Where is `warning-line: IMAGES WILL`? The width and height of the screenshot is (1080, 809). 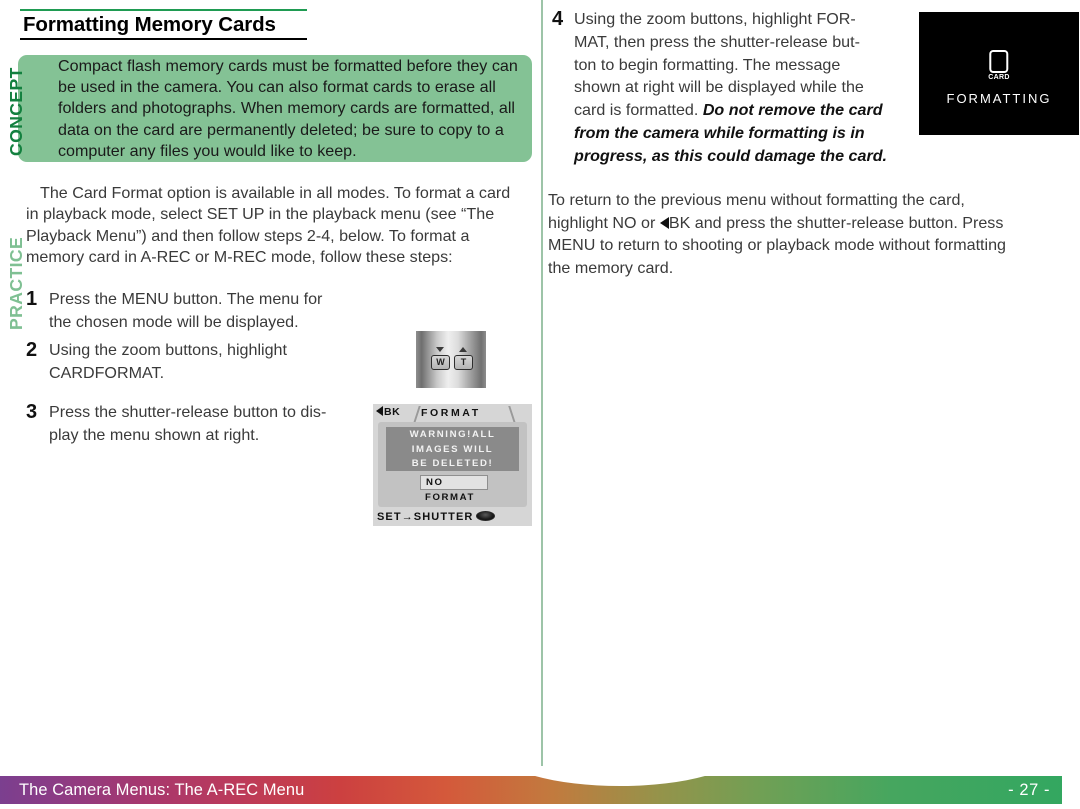 warning-line: IMAGES WILL is located at coordinates (452, 449).